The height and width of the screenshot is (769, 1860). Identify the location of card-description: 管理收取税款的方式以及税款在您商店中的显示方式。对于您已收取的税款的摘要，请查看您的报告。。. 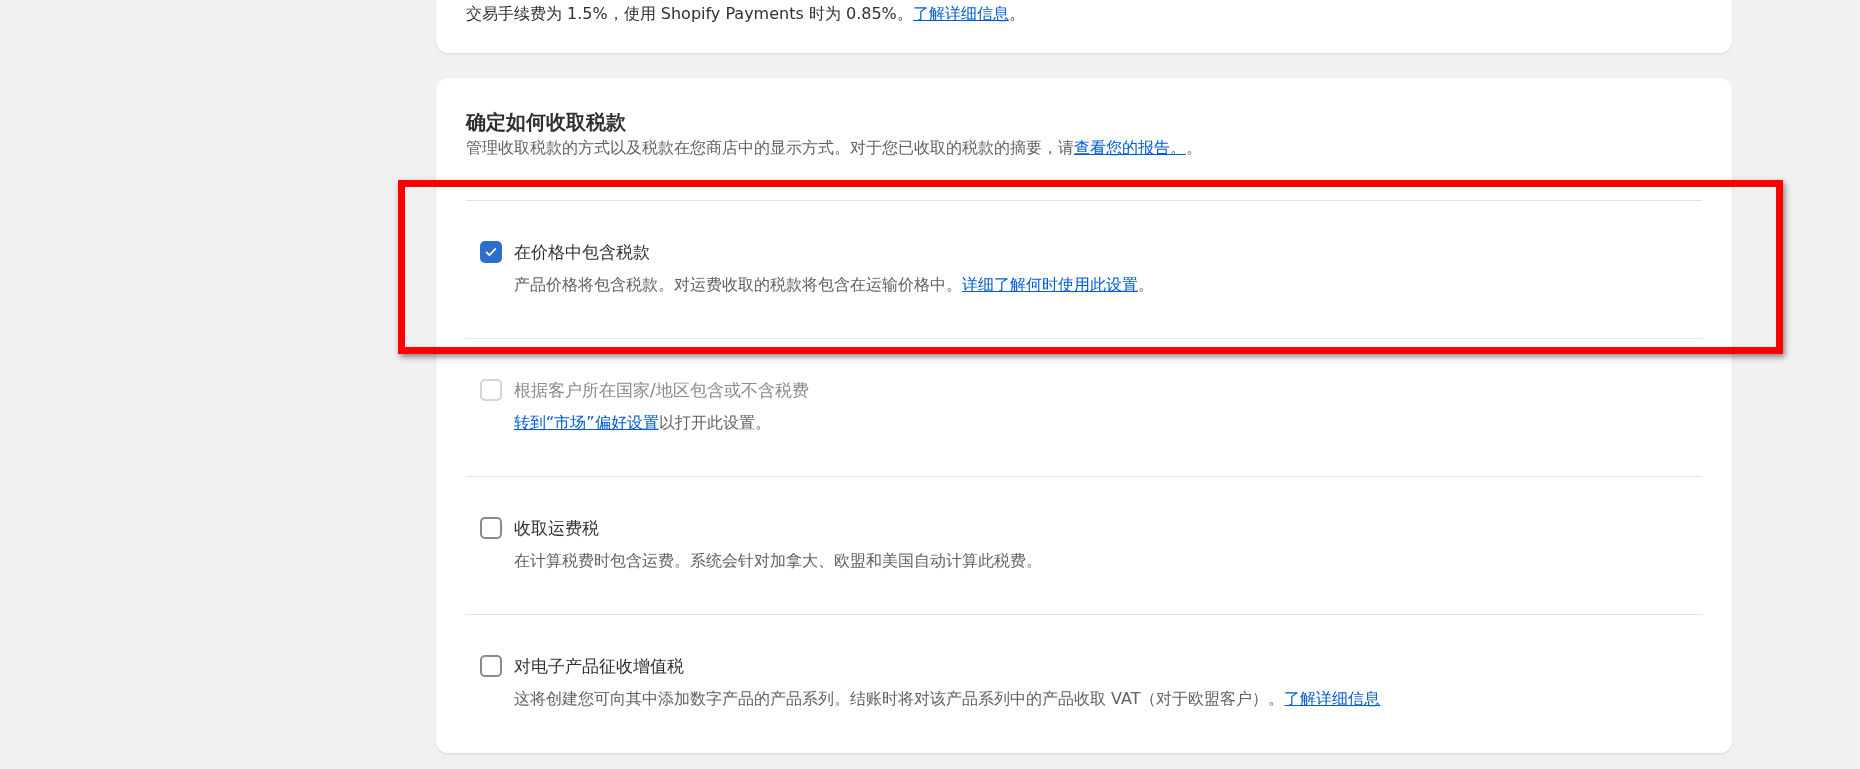
(834, 148).